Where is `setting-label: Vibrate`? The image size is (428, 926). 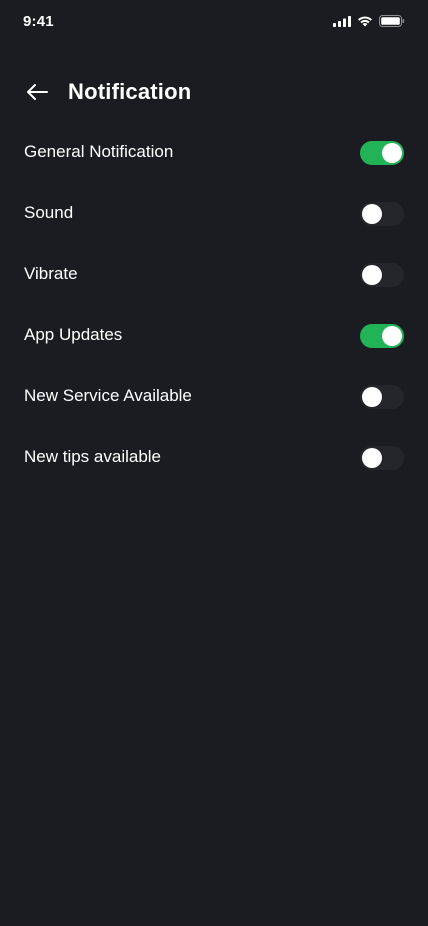 setting-label: Vibrate is located at coordinates (51, 273).